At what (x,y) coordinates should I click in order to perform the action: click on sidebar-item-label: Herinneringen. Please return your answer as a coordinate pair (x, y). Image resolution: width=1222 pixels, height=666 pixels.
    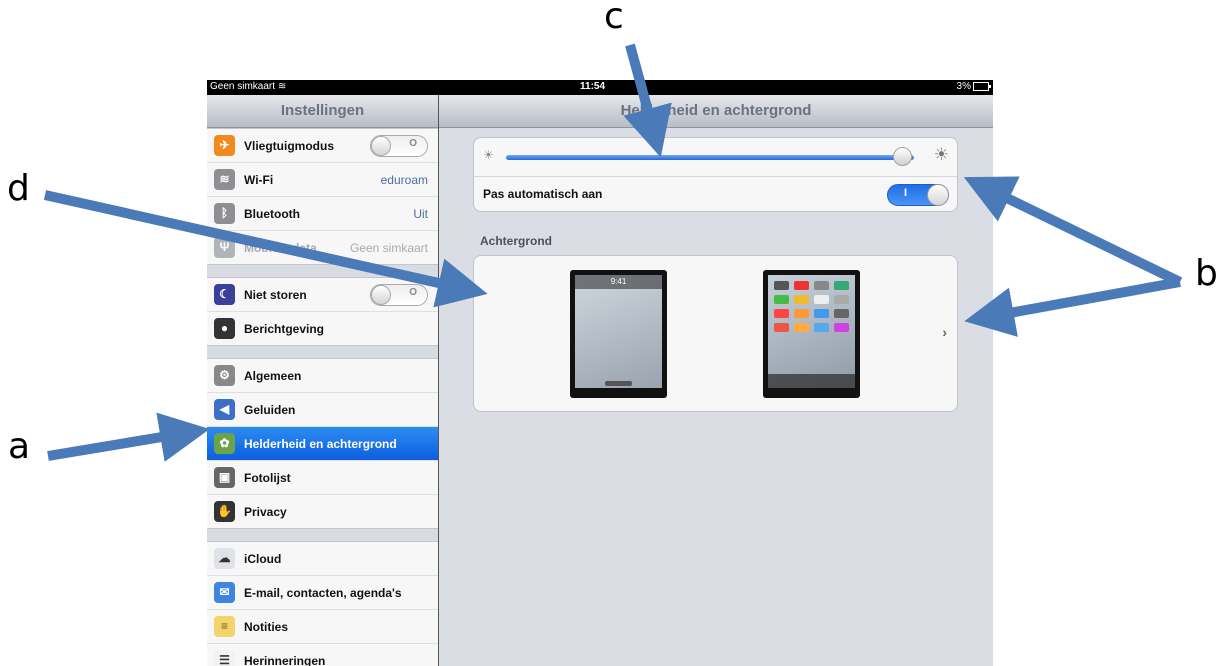
    Looking at the image, I should click on (285, 659).